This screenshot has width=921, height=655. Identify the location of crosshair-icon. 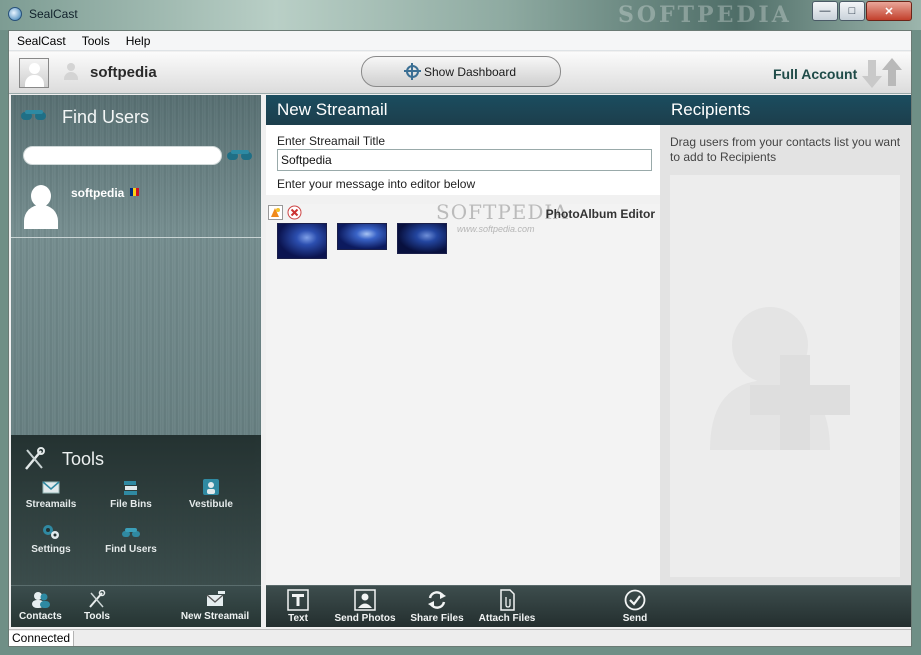
(412, 71).